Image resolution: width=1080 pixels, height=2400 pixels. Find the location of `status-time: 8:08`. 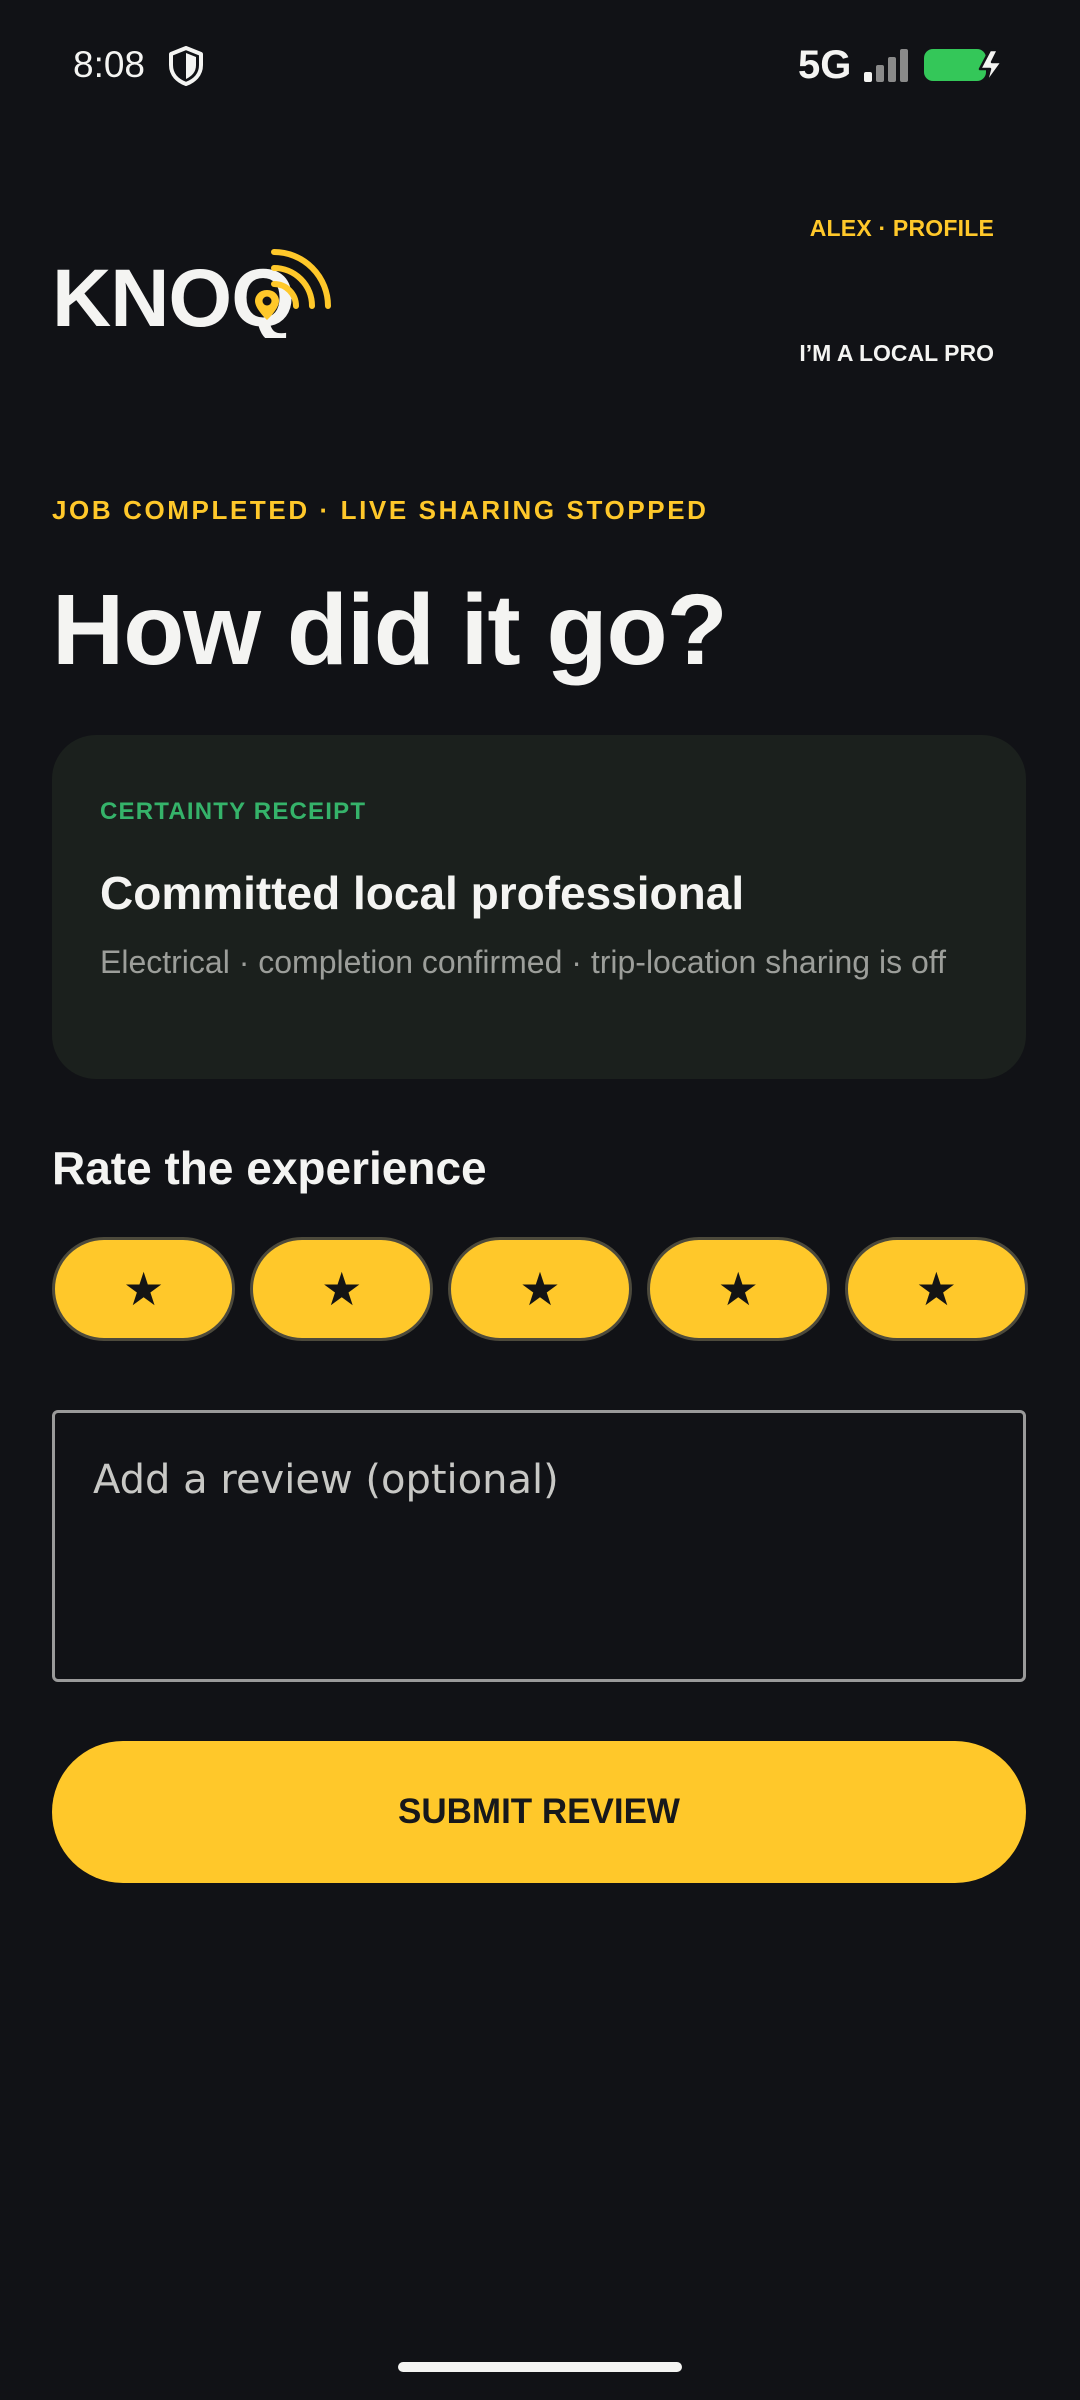

status-time: 8:08 is located at coordinates (109, 64).